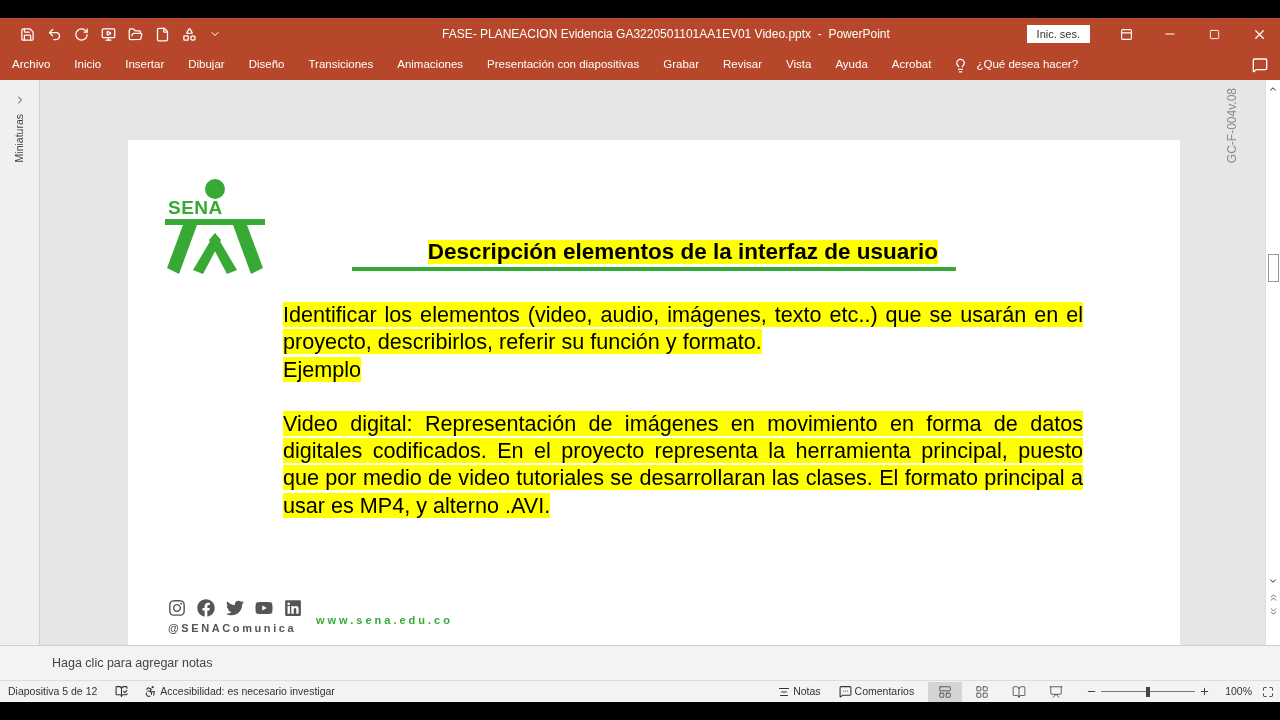  What do you see at coordinates (132, 663) in the screenshot?
I see `notes-placeholder: Haga clic para agregar notas` at bounding box center [132, 663].